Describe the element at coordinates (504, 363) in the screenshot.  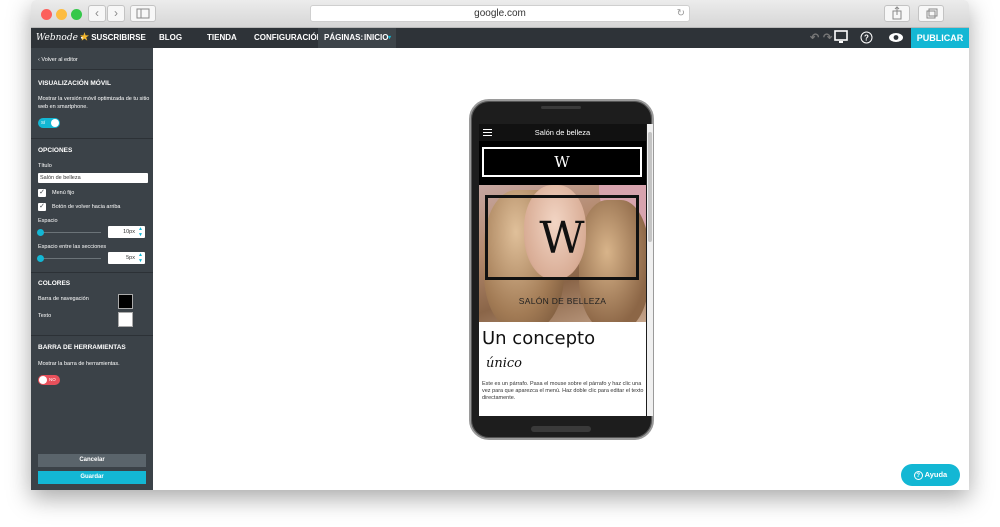
I see `mobile-script-text: único` at that location.